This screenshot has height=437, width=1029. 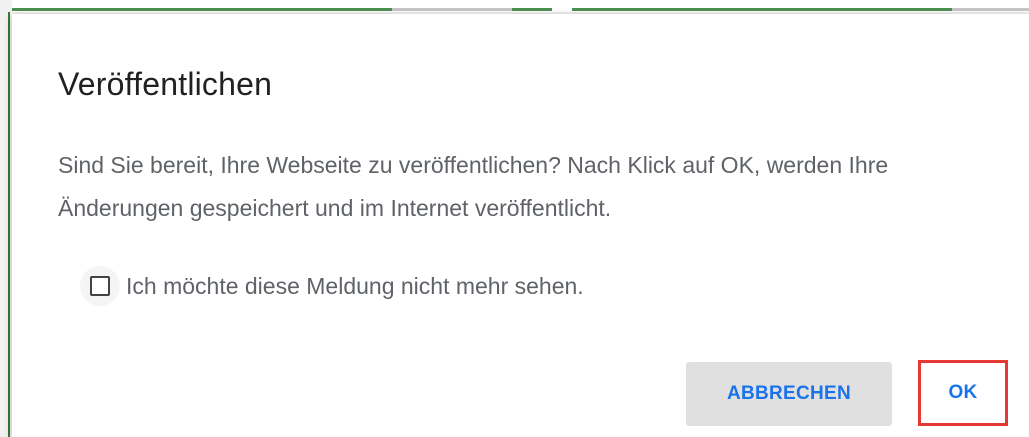 What do you see at coordinates (520, 9) in the screenshot?
I see `background-divider-line` at bounding box center [520, 9].